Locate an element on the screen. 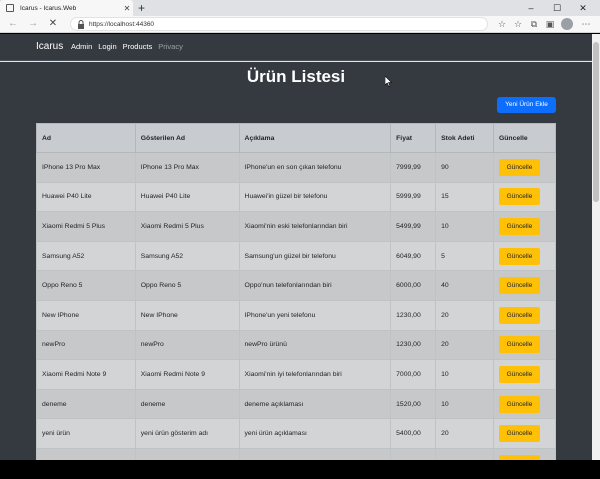 The height and width of the screenshot is (479, 600). close-window-icon: ✕ is located at coordinates (583, 8).